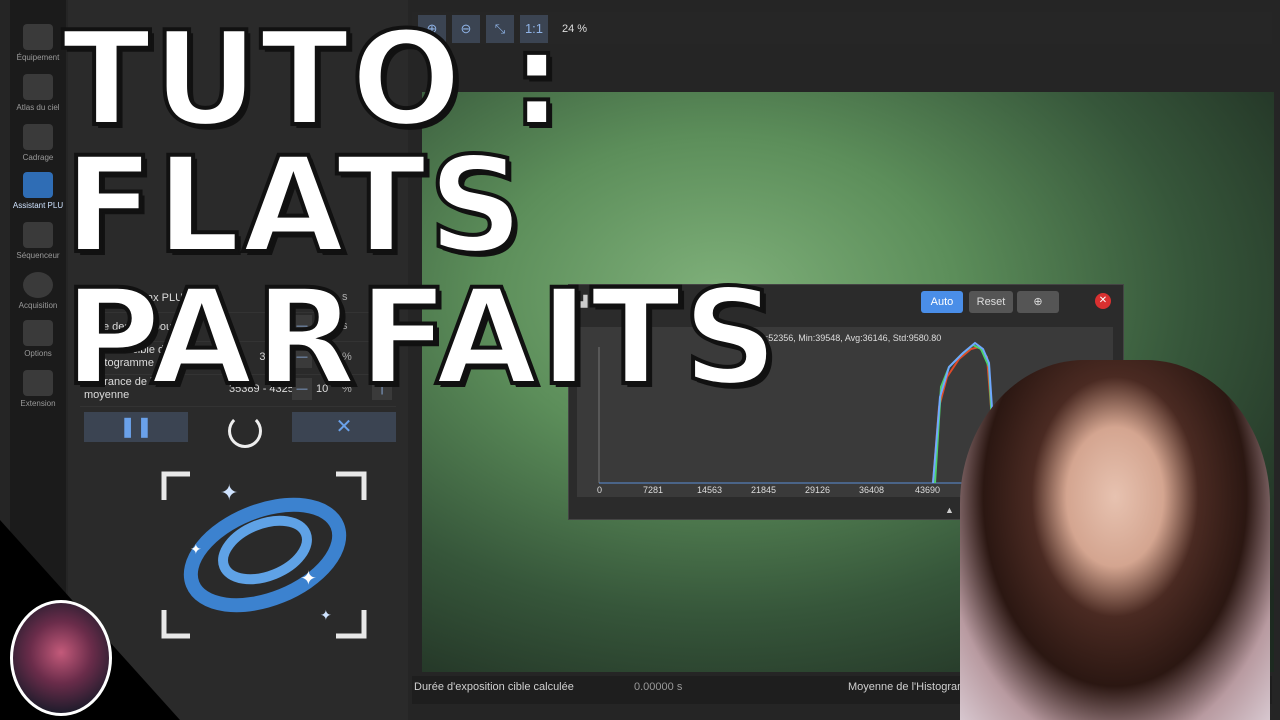 This screenshot has height=720, width=1280. Describe the element at coordinates (907, 687) in the screenshot. I see `histogram-mean-label: Moyenne de l'Histogram` at that location.